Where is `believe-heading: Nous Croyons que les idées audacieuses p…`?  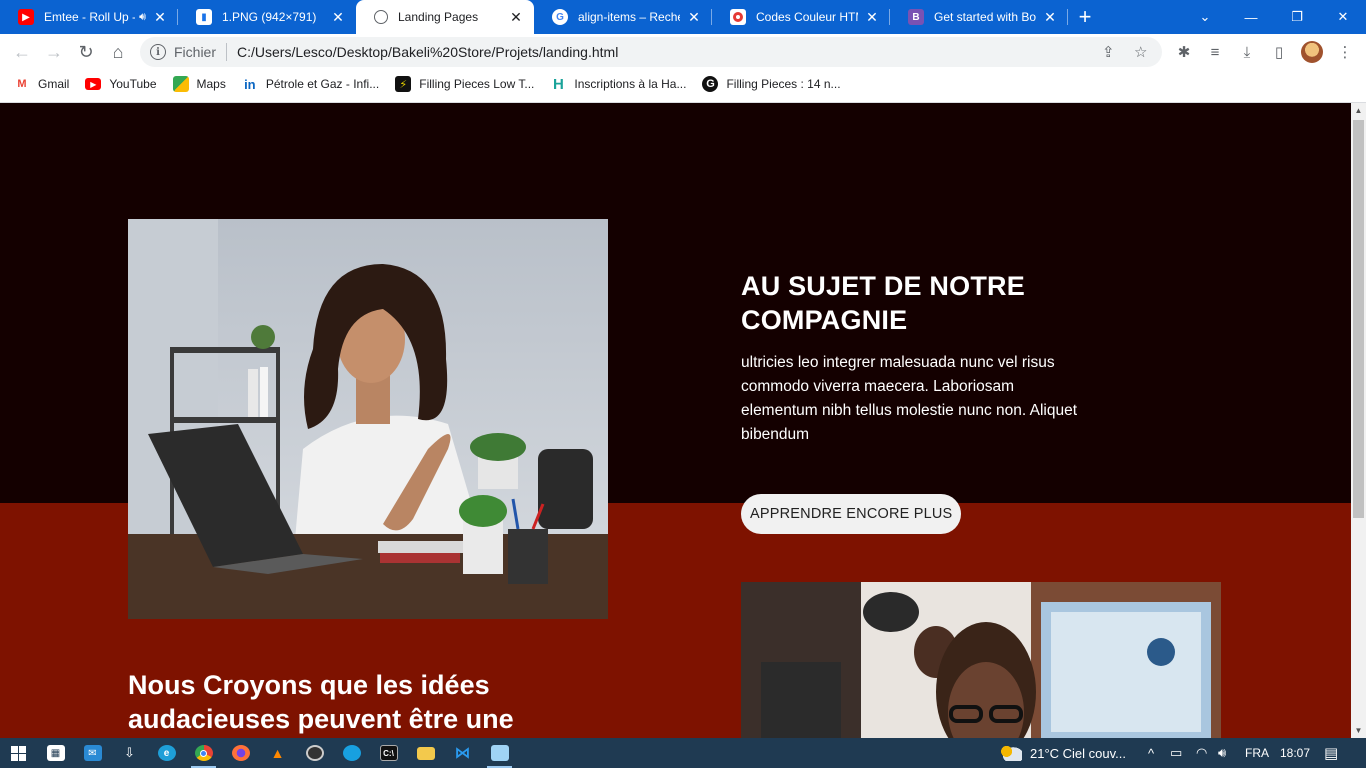 believe-heading: Nous Croyons que les idées audacieuses p… is located at coordinates (321, 702).